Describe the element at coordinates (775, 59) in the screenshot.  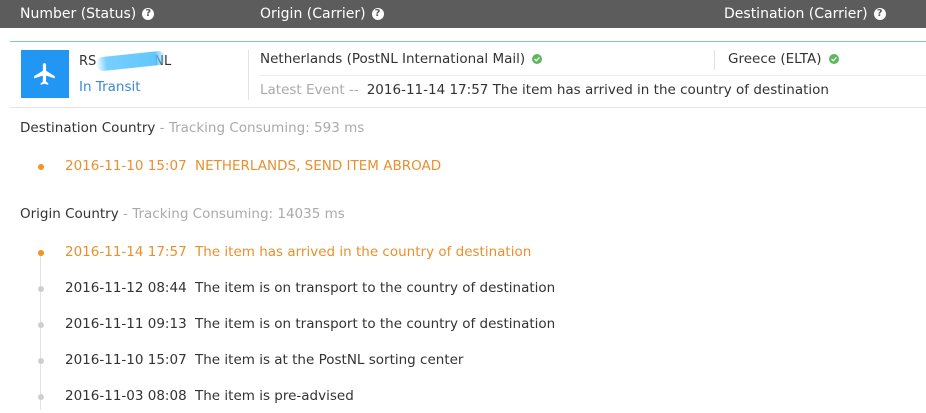
I see `destination-carrier-text: Greece (ELTA)` at that location.